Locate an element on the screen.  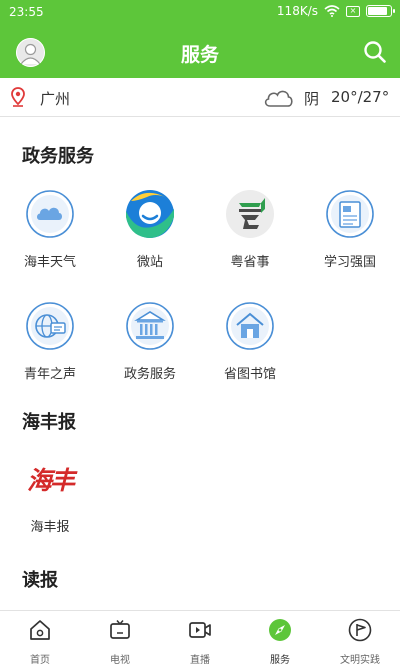
nav-civilization: 文明实践 is located at coordinates (360, 638).